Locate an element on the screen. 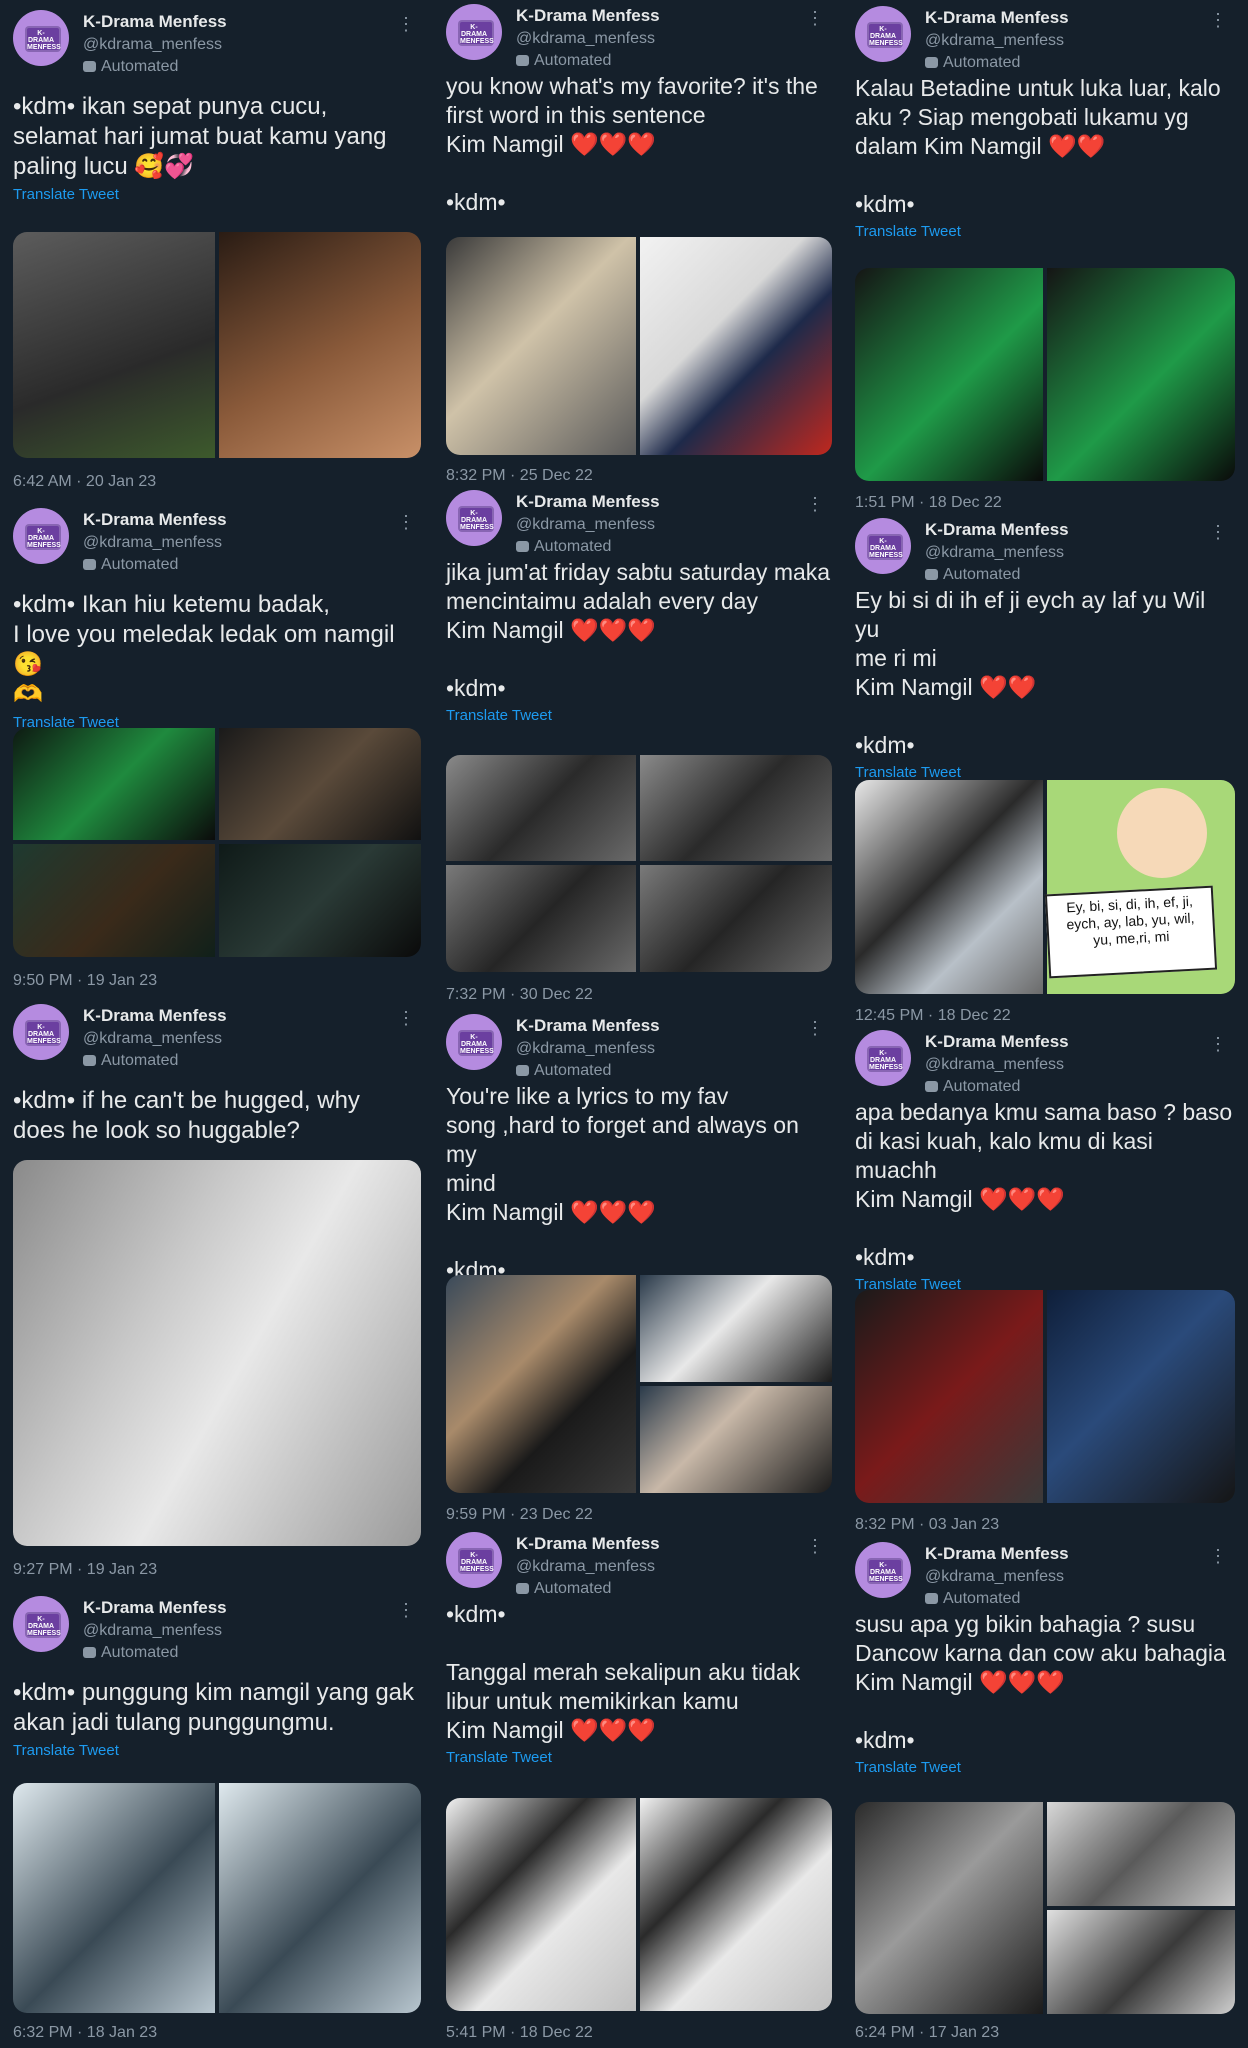  timestamp: 9:59 PM · 23 Dec 22 is located at coordinates (519, 1515).